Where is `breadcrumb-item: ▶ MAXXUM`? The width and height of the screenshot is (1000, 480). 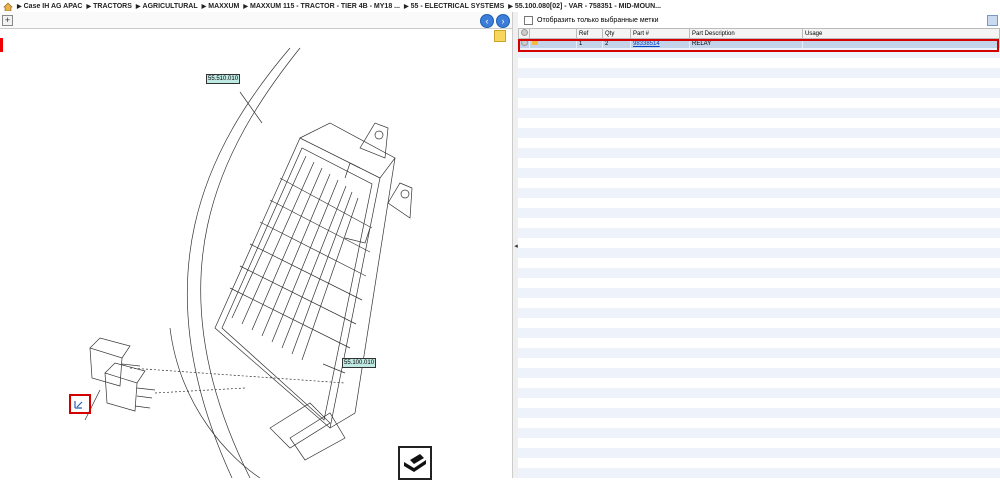 breadcrumb-item: ▶ MAXXUM is located at coordinates (221, 6).